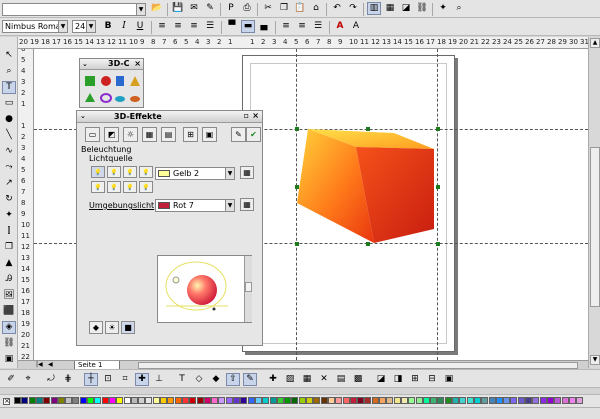 Image resolution: width=600 pixels, height=419 pixels. I want to click on large-handles-icon: ◆, so click(216, 379).